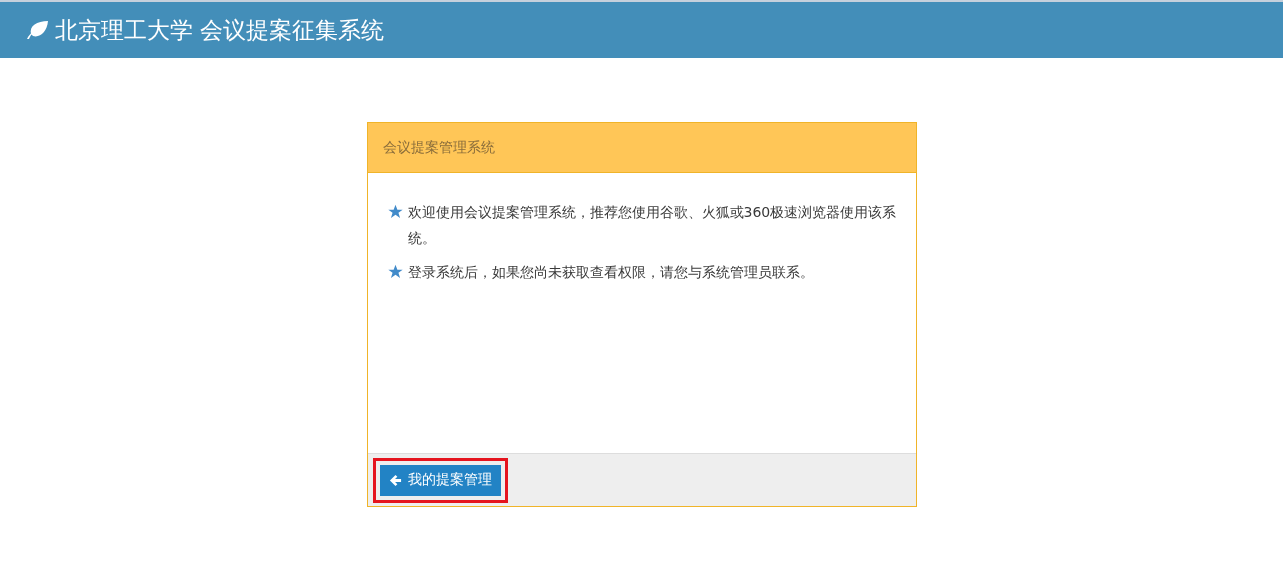  Describe the element at coordinates (641, 148) in the screenshot. I see `panel-heading: 会议提案管理系统` at that location.